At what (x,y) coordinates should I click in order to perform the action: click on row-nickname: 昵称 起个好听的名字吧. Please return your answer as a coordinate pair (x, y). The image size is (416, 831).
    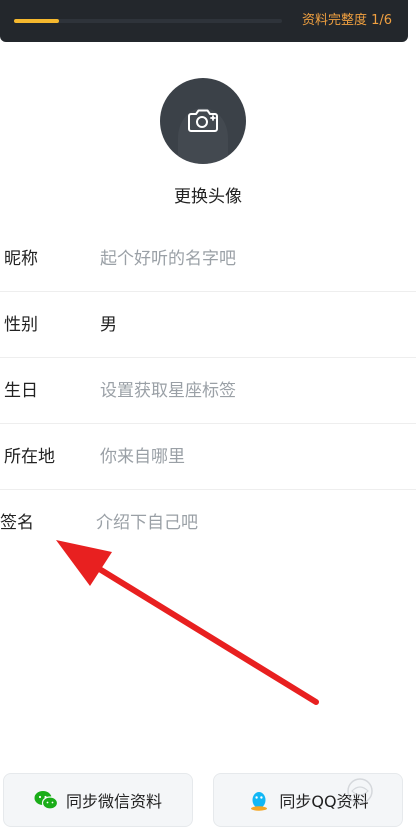
    Looking at the image, I should click on (208, 259).